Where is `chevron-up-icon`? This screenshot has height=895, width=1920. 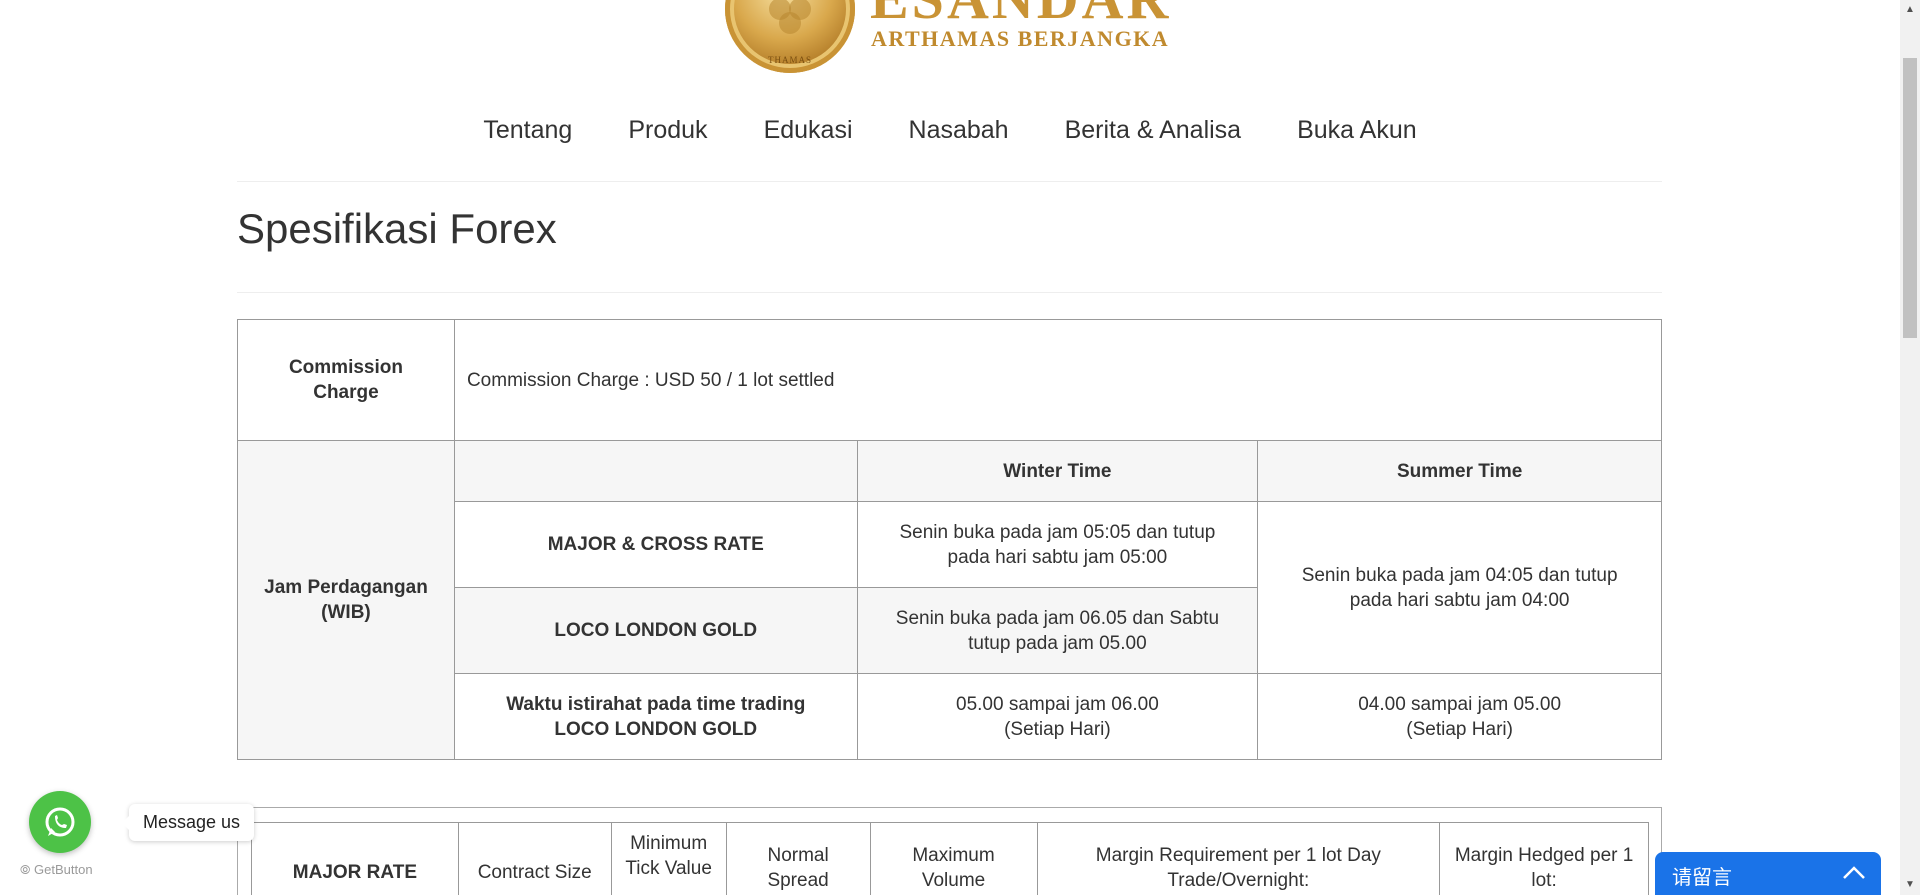
chevron-up-icon is located at coordinates (1854, 873).